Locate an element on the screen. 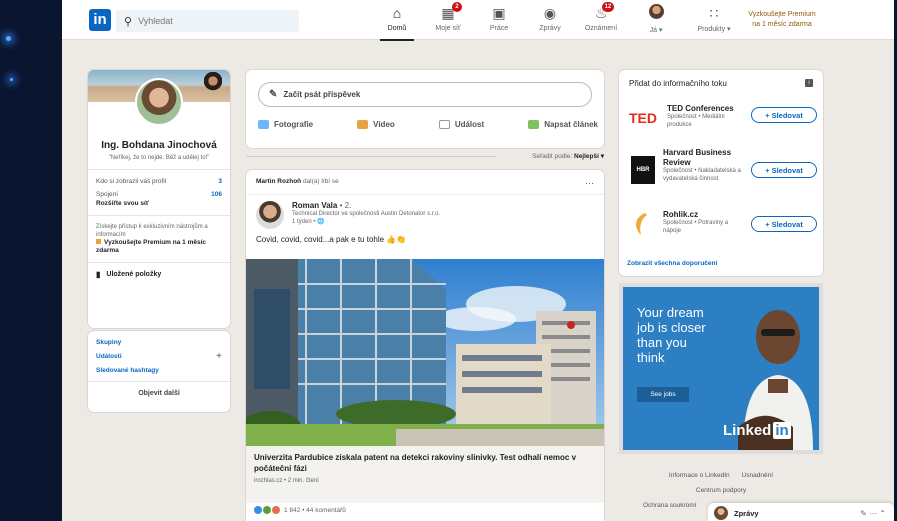  saved-items-label: Uložené položky is located at coordinates (134, 274).